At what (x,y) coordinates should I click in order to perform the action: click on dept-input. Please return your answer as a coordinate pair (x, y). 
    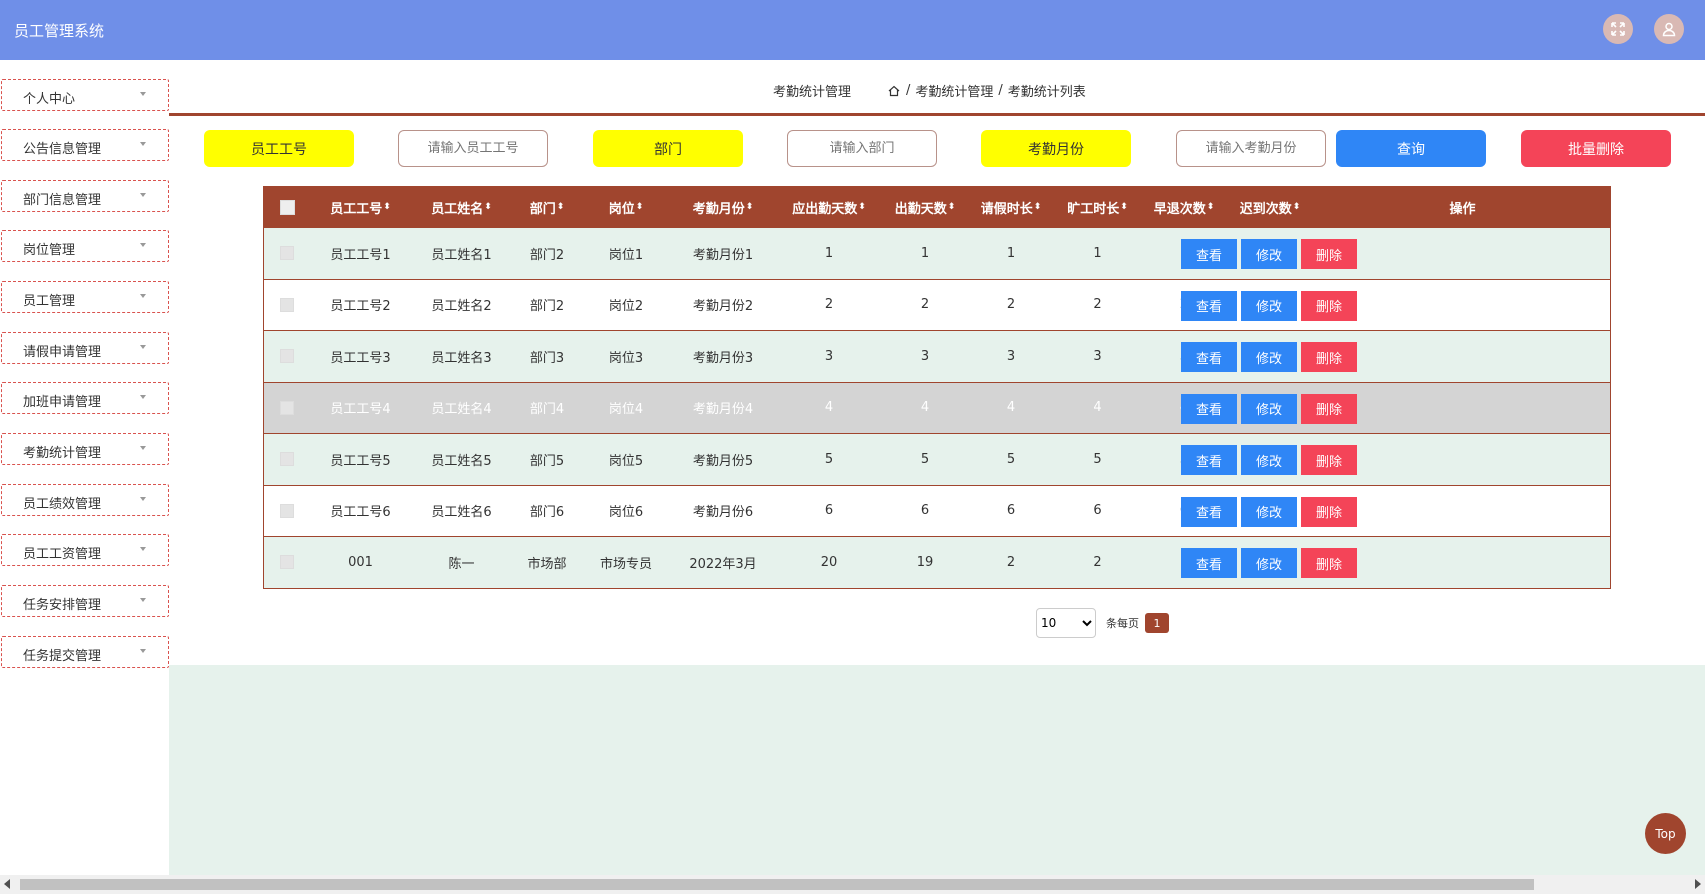
    Looking at the image, I should click on (862, 148).